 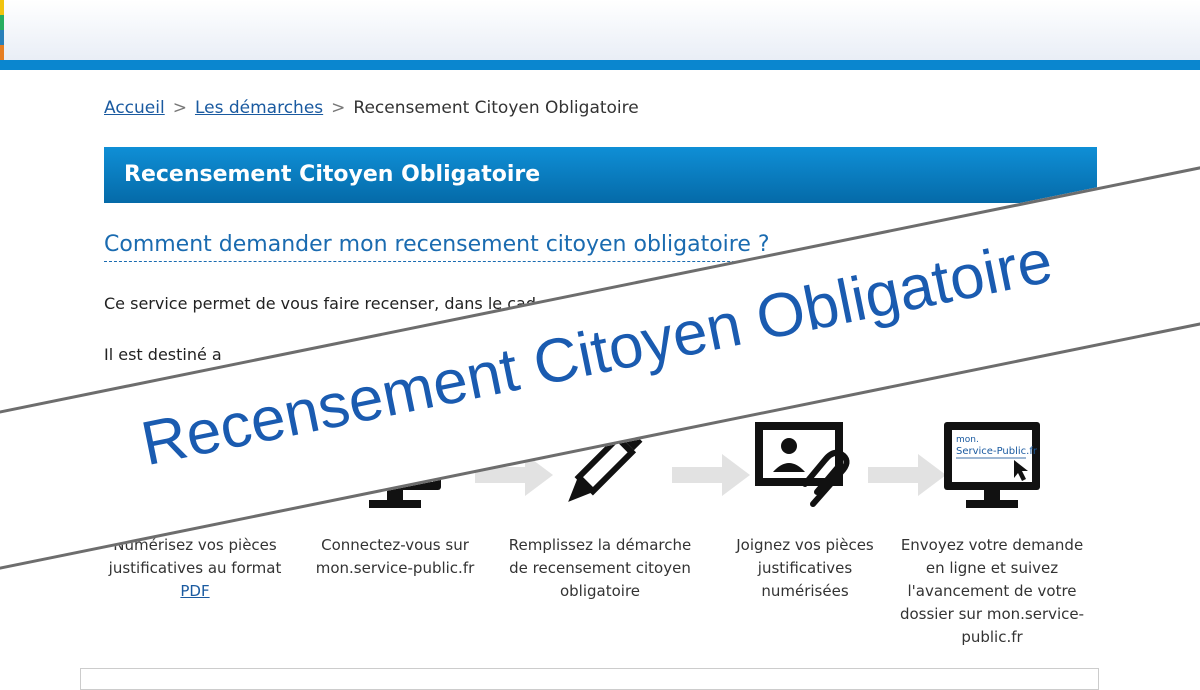 What do you see at coordinates (163, 354) in the screenshot?
I see `audience-paragraph: Il est destiné a` at bounding box center [163, 354].